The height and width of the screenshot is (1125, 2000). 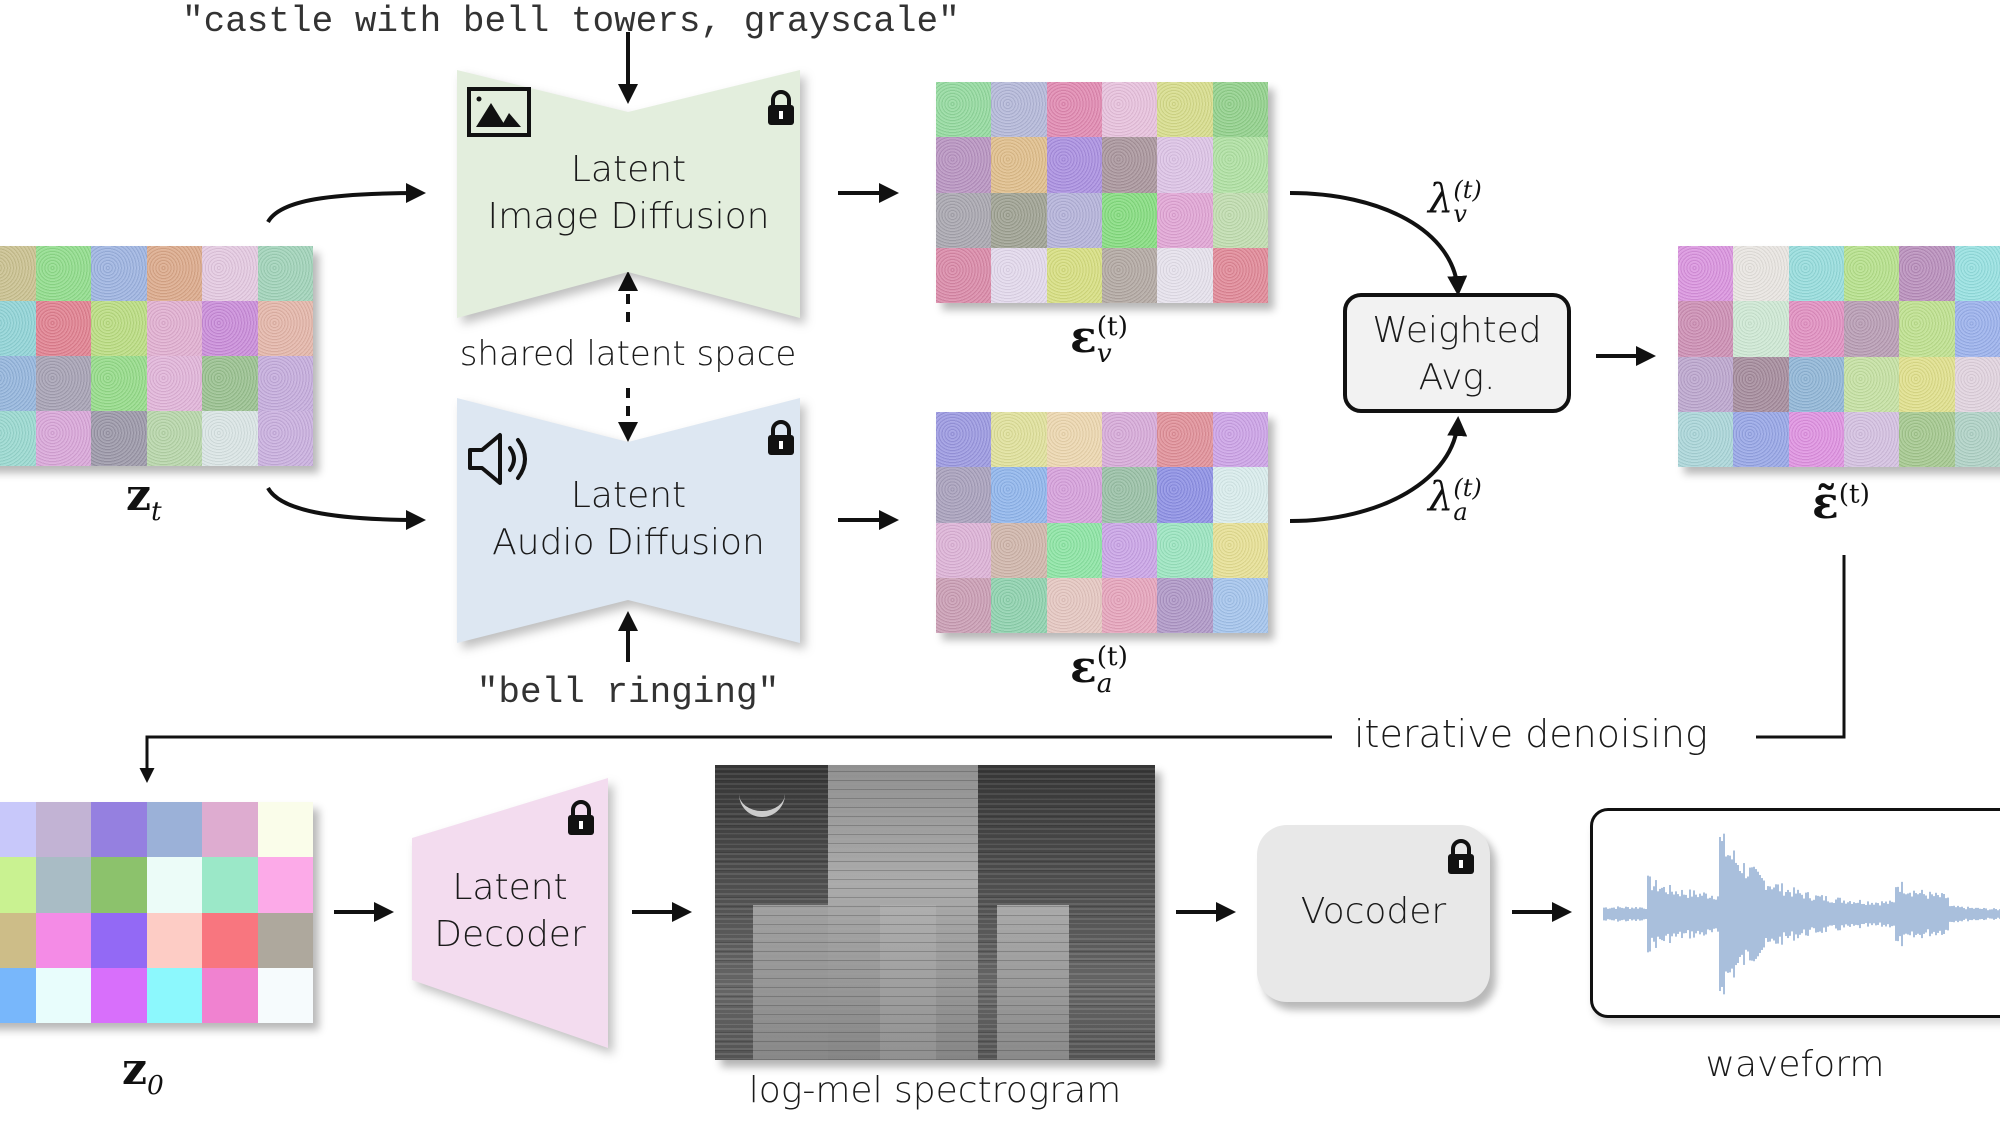 I want to click on label-eps-v: ε (t) v, so click(x=1099, y=340).